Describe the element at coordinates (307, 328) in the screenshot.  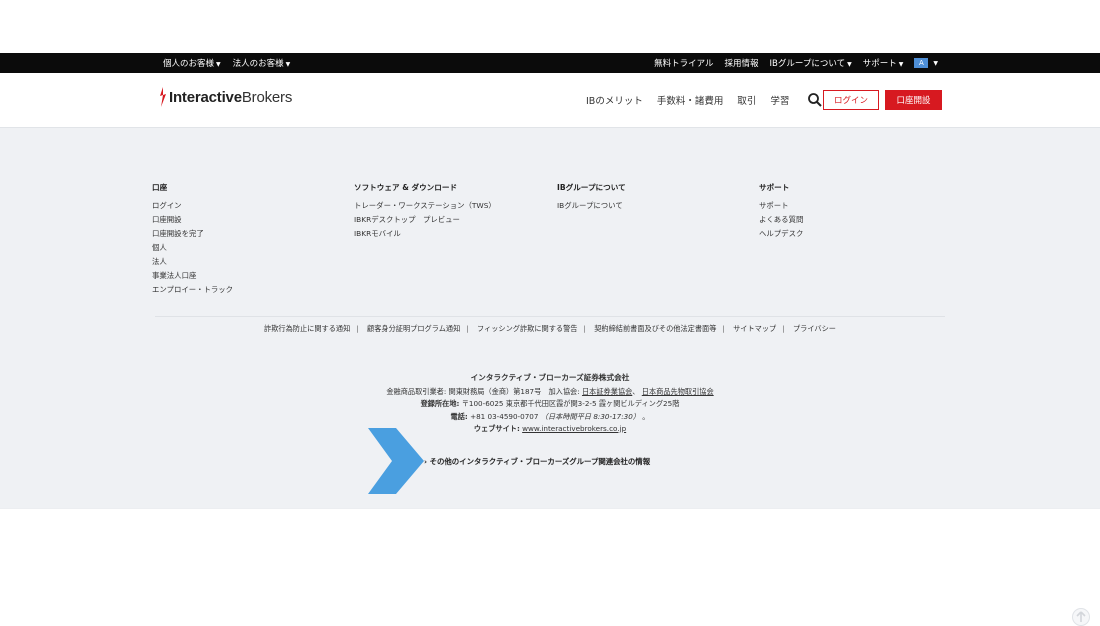
I see `legal-link: 詐欺行為防止に関する通知` at that location.